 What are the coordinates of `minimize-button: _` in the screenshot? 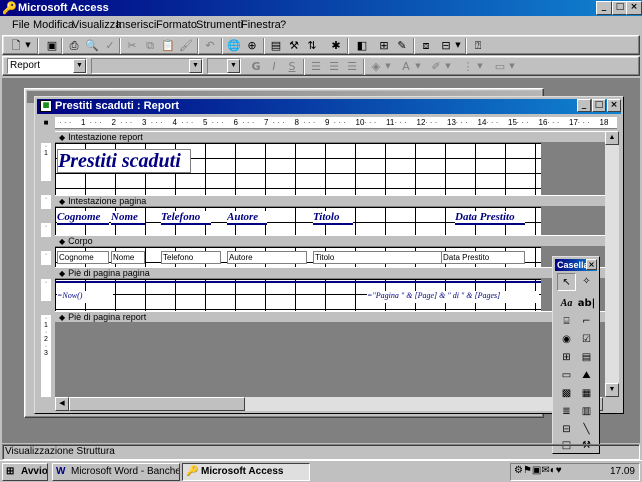 It's located at (604, 8).